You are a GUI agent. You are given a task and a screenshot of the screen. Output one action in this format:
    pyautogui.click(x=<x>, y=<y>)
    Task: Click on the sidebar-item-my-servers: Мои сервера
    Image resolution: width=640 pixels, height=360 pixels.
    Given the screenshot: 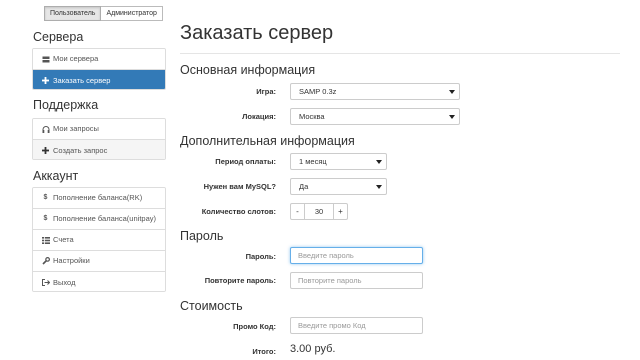 What is the action you would take?
    pyautogui.click(x=99, y=59)
    